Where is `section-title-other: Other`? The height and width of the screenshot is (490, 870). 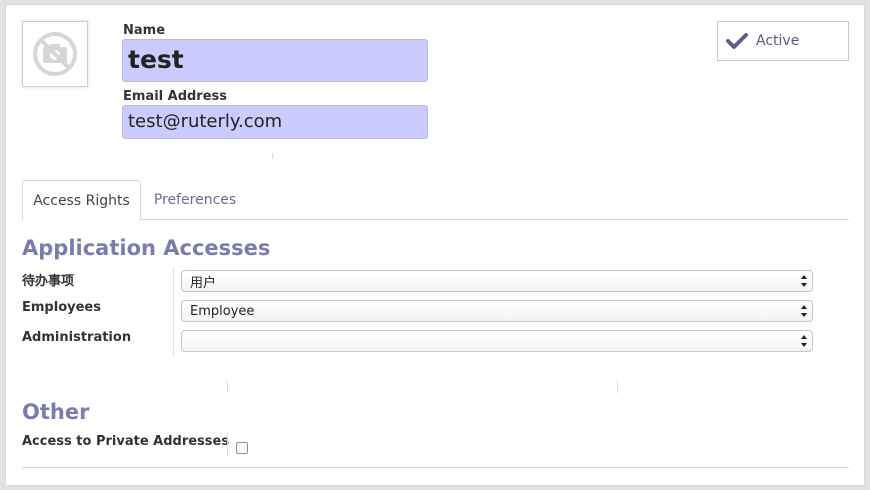
section-title-other: Other is located at coordinates (56, 412).